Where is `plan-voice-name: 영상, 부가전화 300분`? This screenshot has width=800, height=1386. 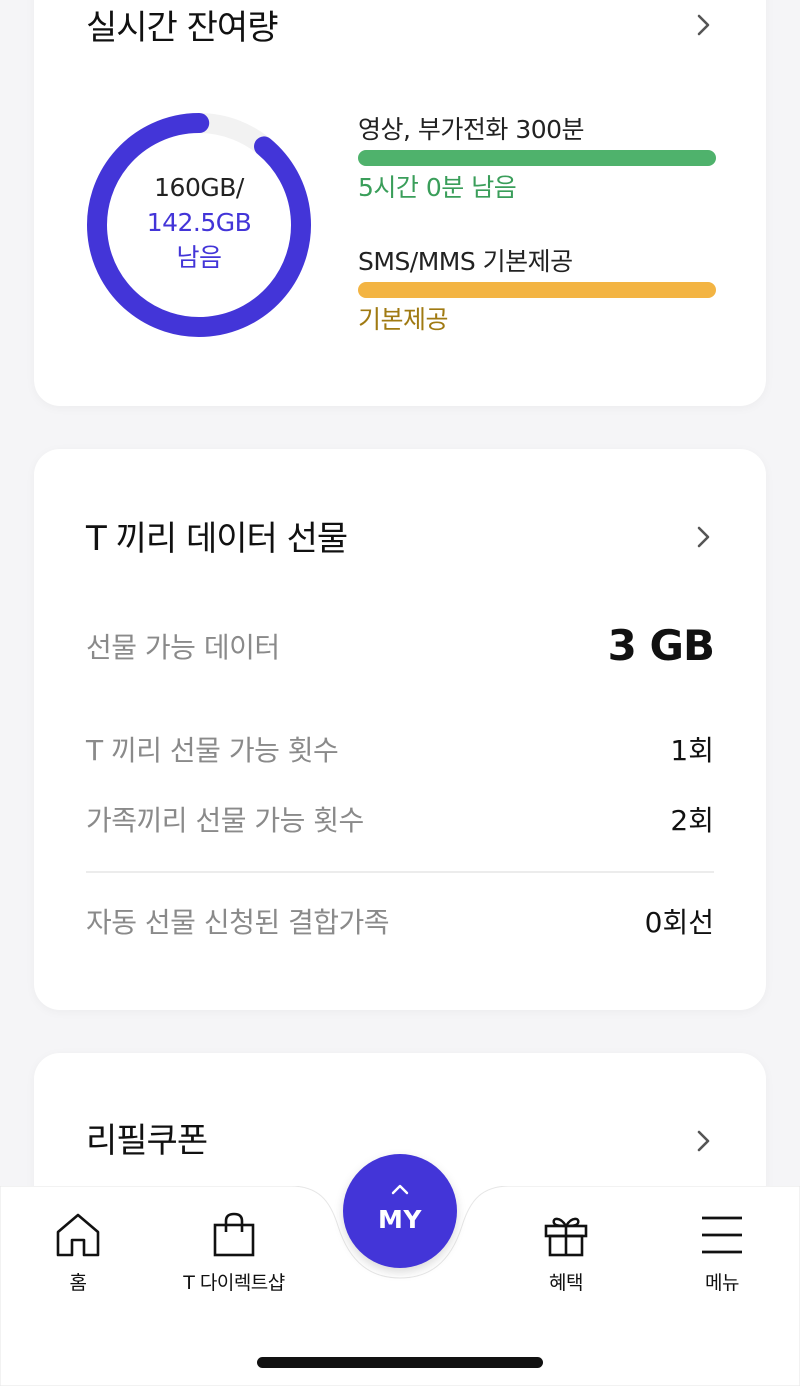 plan-voice-name: 영상, 부가전화 300분 is located at coordinates (471, 129).